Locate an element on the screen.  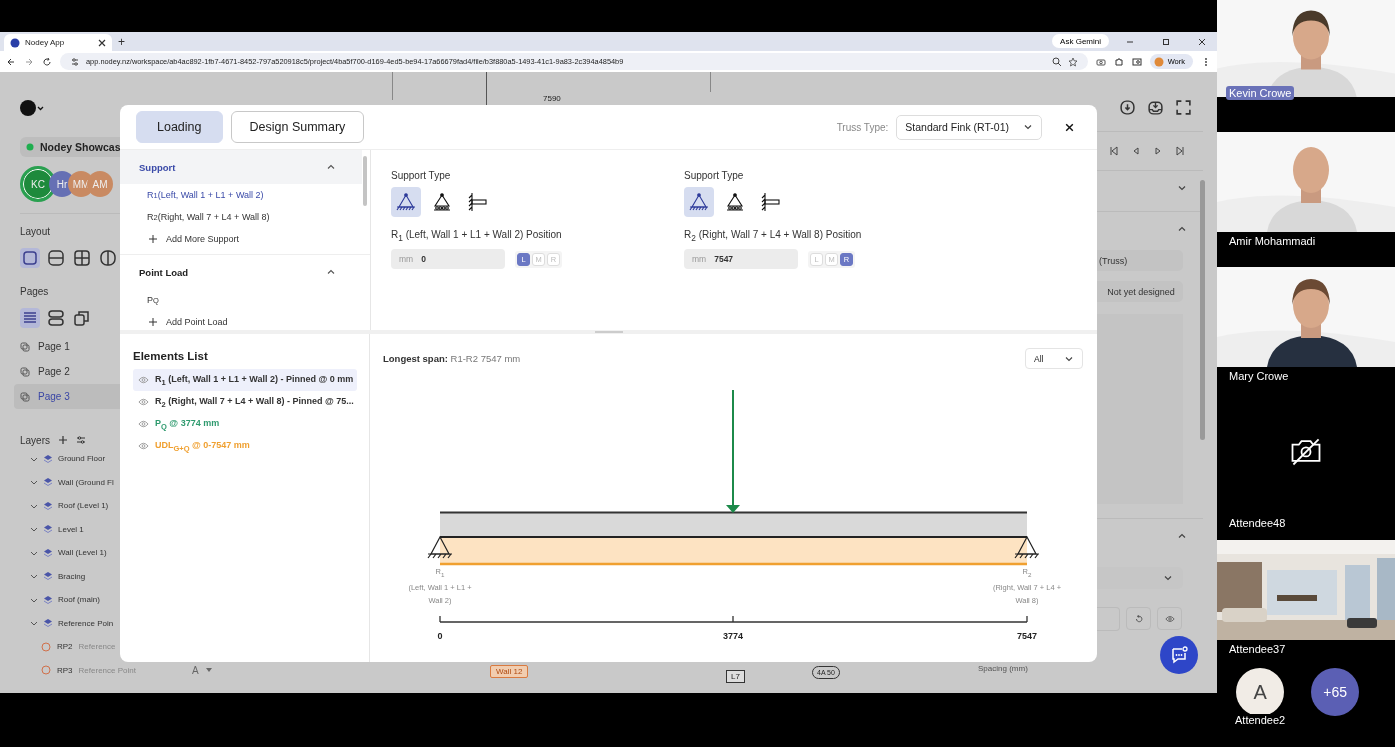
accordion-header: Point Load is located at coordinates (241, 272).